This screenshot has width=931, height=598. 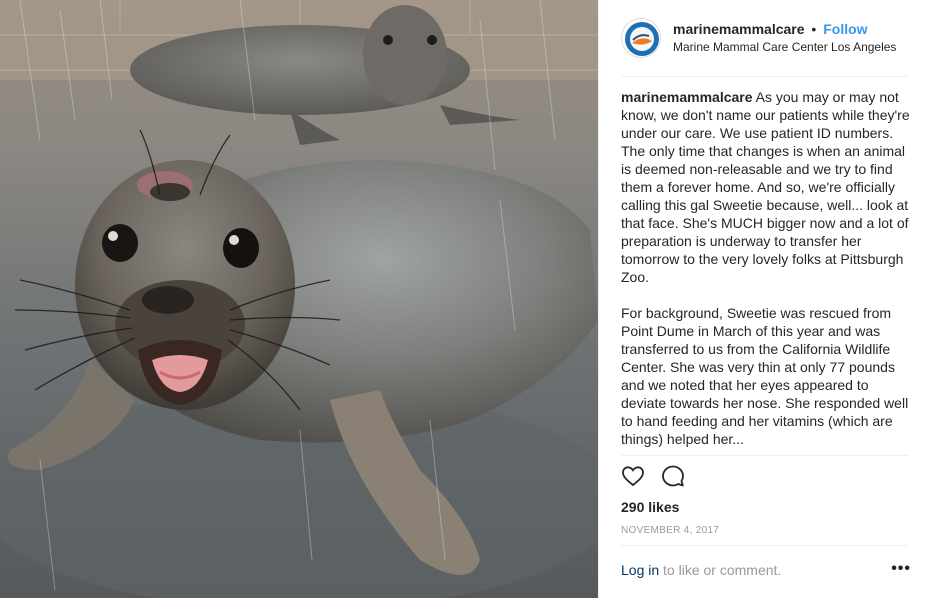 I want to click on comment-icon, so click(x=673, y=476).